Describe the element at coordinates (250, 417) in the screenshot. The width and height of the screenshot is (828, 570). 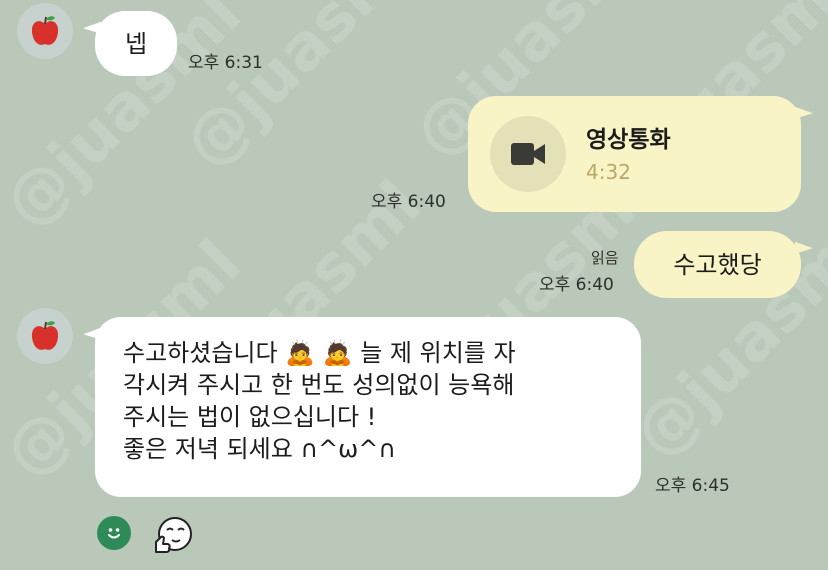
I see `message-line: 주시는 법이 없으십니다 !` at that location.